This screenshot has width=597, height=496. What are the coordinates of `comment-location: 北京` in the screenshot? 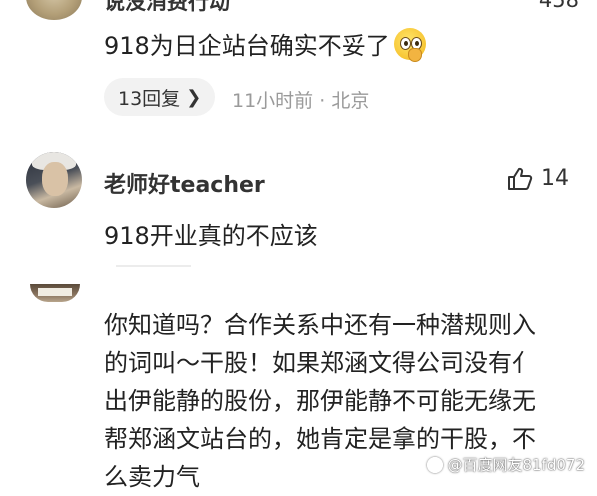 It's located at (350, 101).